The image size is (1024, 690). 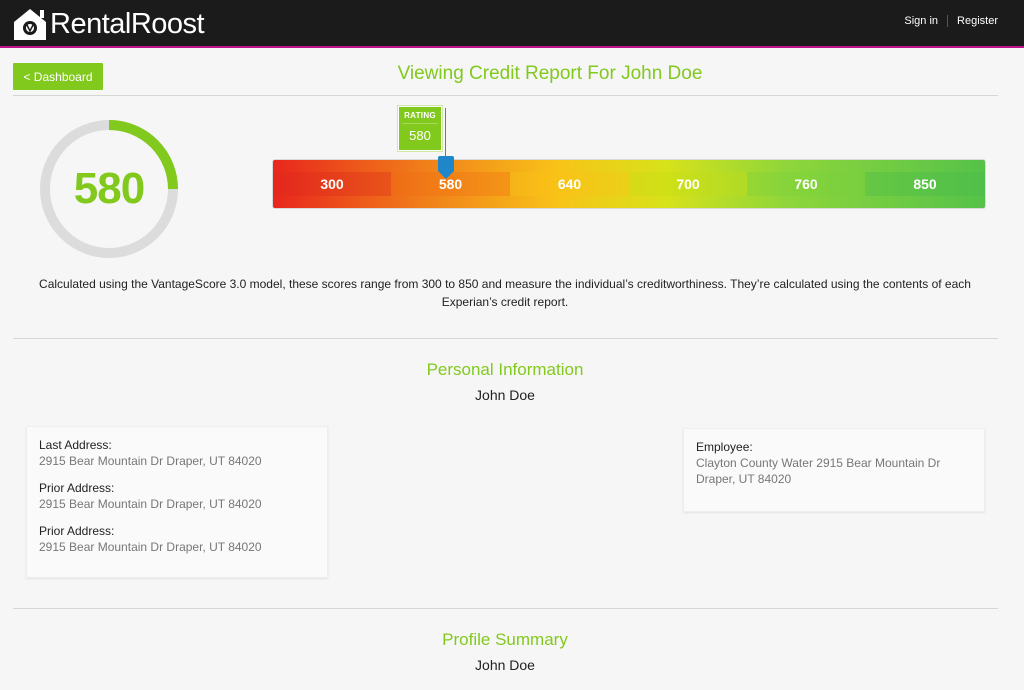 What do you see at coordinates (505, 369) in the screenshot?
I see `personal-info-title: Personal Information` at bounding box center [505, 369].